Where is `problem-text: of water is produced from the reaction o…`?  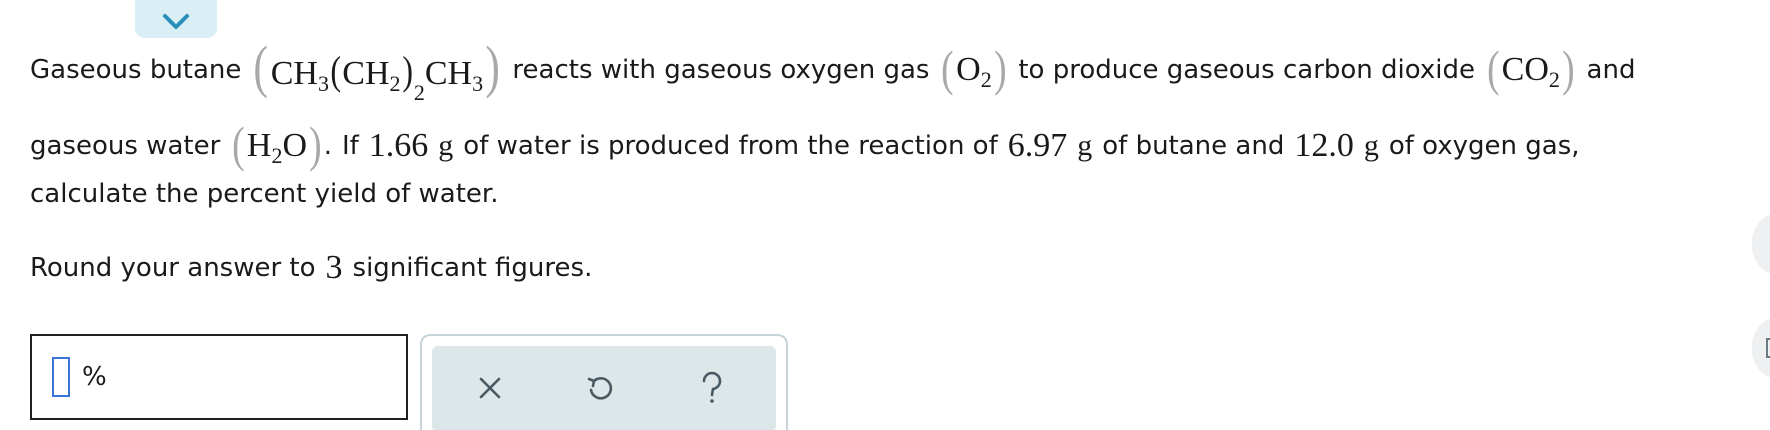
problem-text: of water is produced from the reaction o… is located at coordinates (730, 146).